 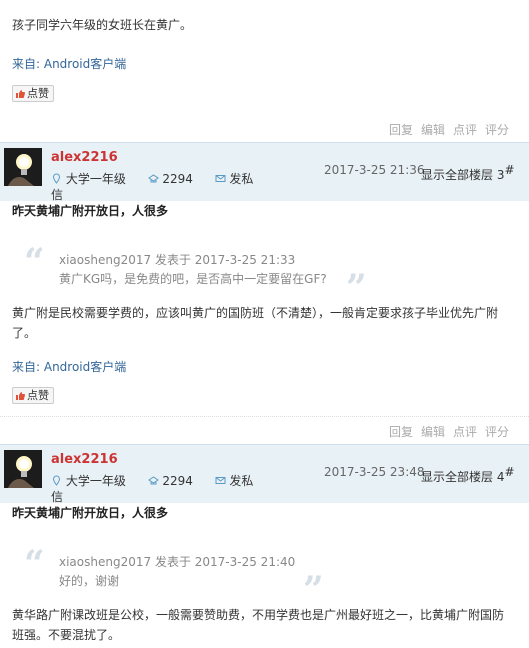 I want to click on floor-info: 显示全部楼层 4#, so click(x=468, y=475).